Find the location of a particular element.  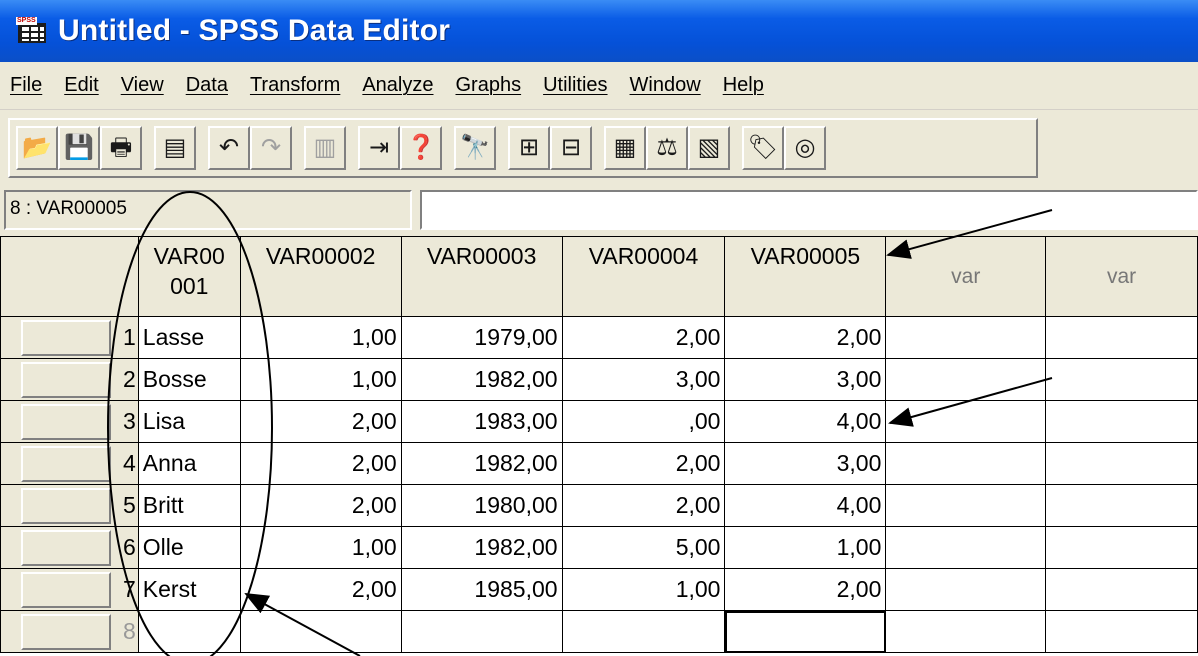

goto-case-button: ⇥ is located at coordinates (379, 148).